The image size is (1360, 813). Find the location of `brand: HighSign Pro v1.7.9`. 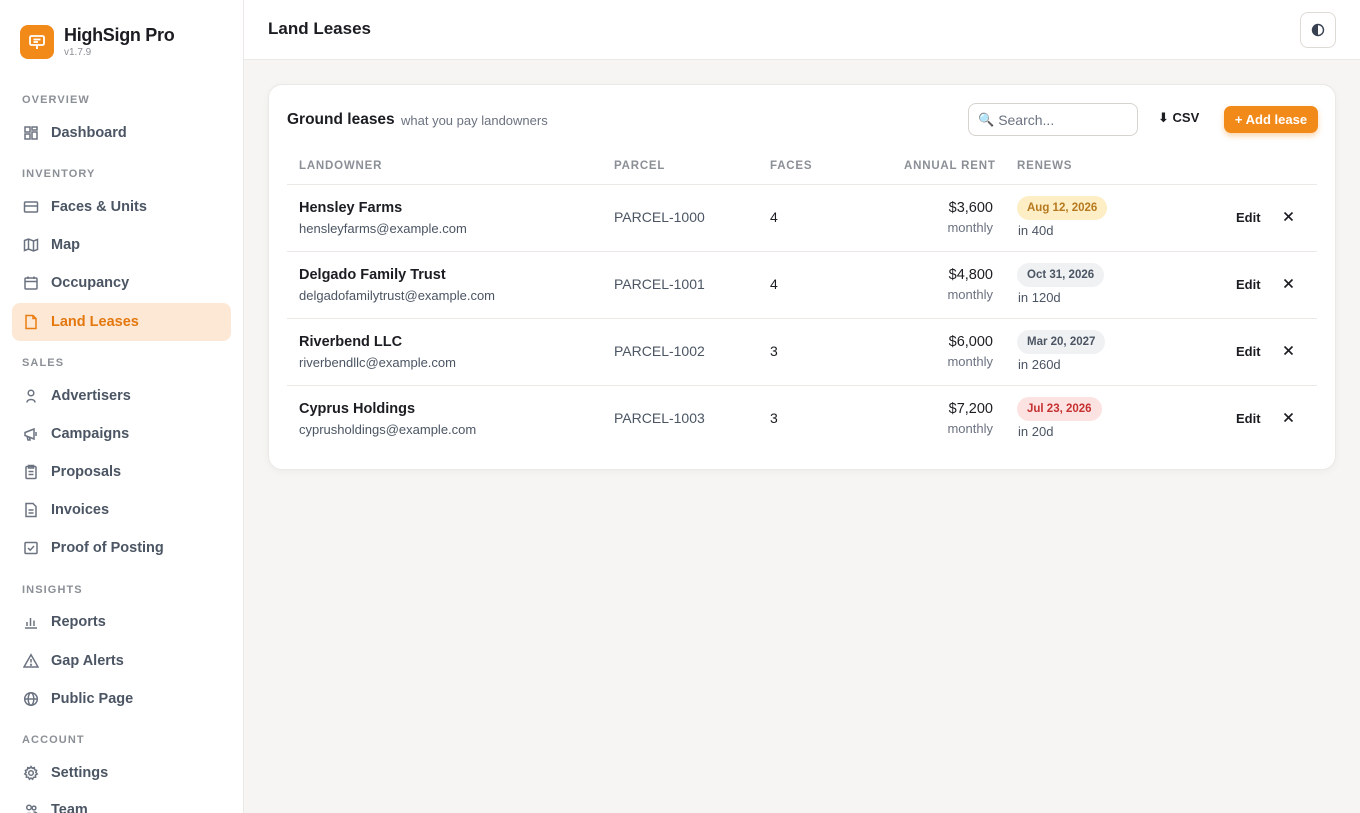

brand: HighSign Pro v1.7.9 is located at coordinates (97, 42).